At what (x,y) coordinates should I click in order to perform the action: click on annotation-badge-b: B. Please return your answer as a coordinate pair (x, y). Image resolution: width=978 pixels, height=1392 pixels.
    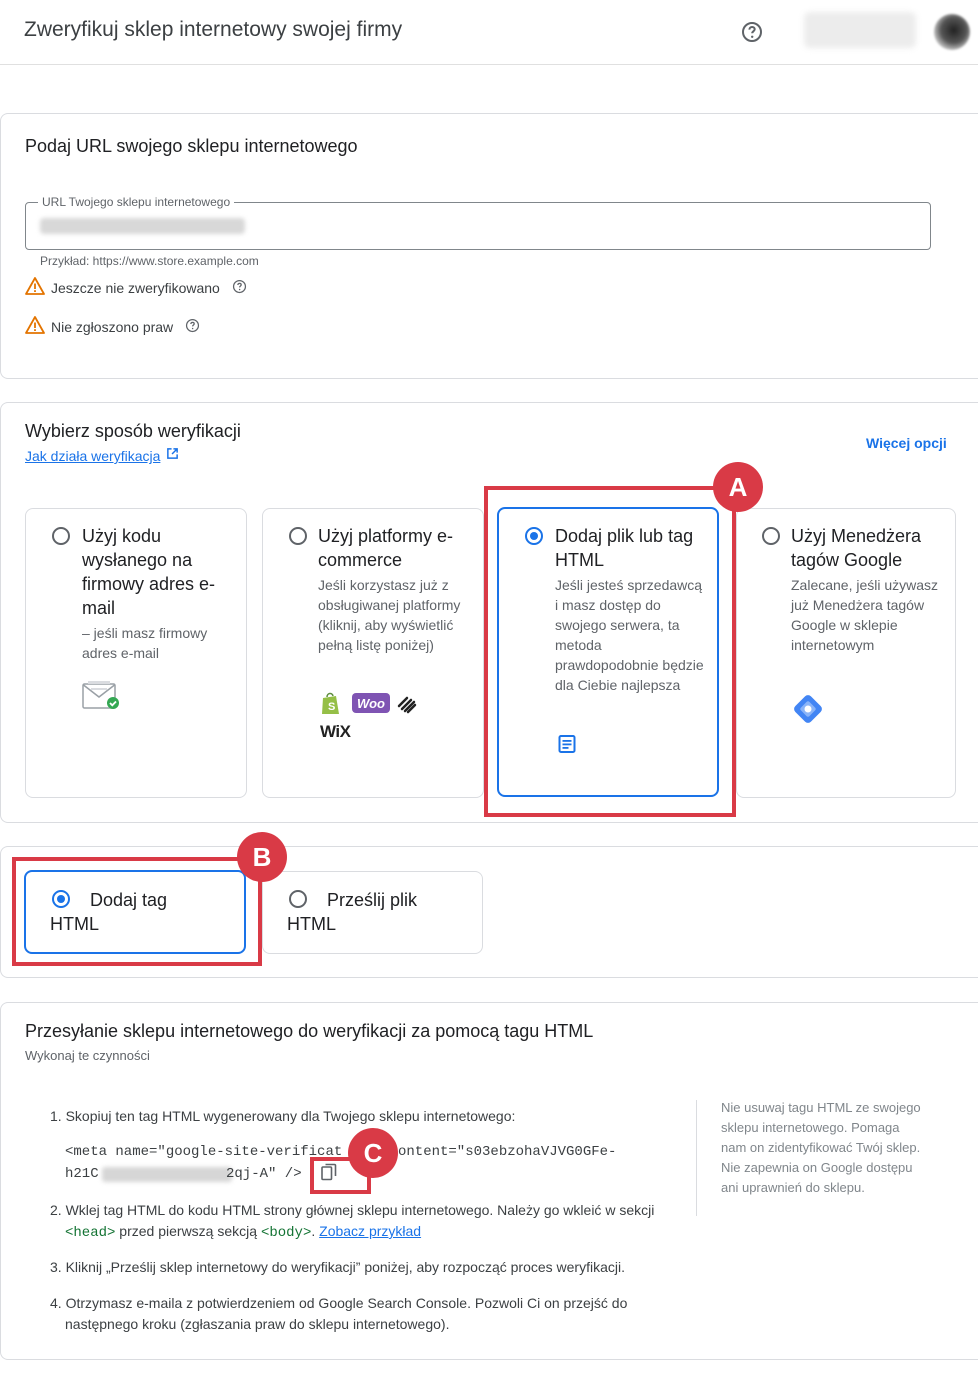
    Looking at the image, I should click on (262, 857).